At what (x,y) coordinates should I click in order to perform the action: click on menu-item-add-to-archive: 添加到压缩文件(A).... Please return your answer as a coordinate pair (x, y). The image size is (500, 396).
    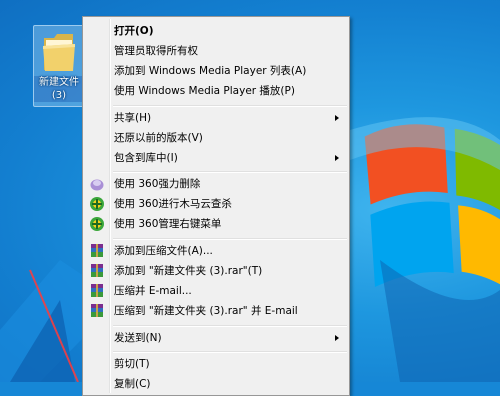
    Looking at the image, I should click on (216, 251).